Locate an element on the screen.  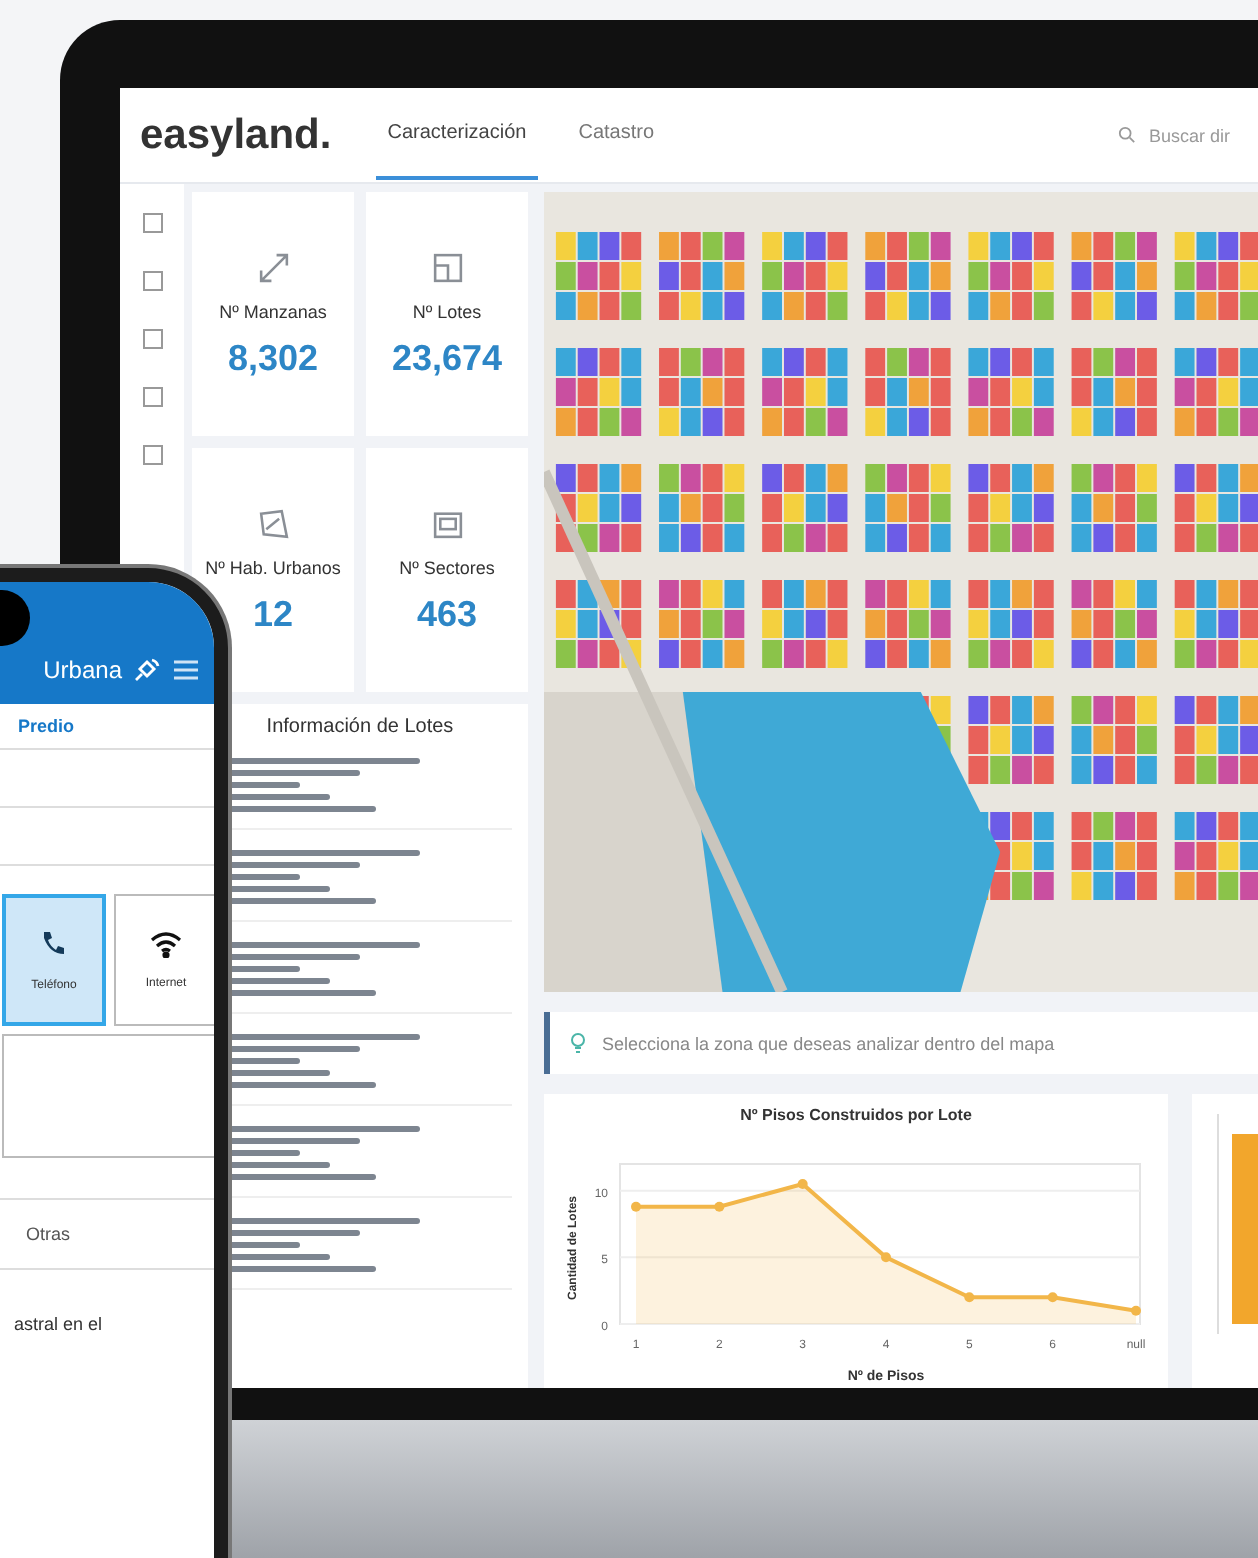
stat-label: Nº Hab. Urbanos is located at coordinates (273, 567).